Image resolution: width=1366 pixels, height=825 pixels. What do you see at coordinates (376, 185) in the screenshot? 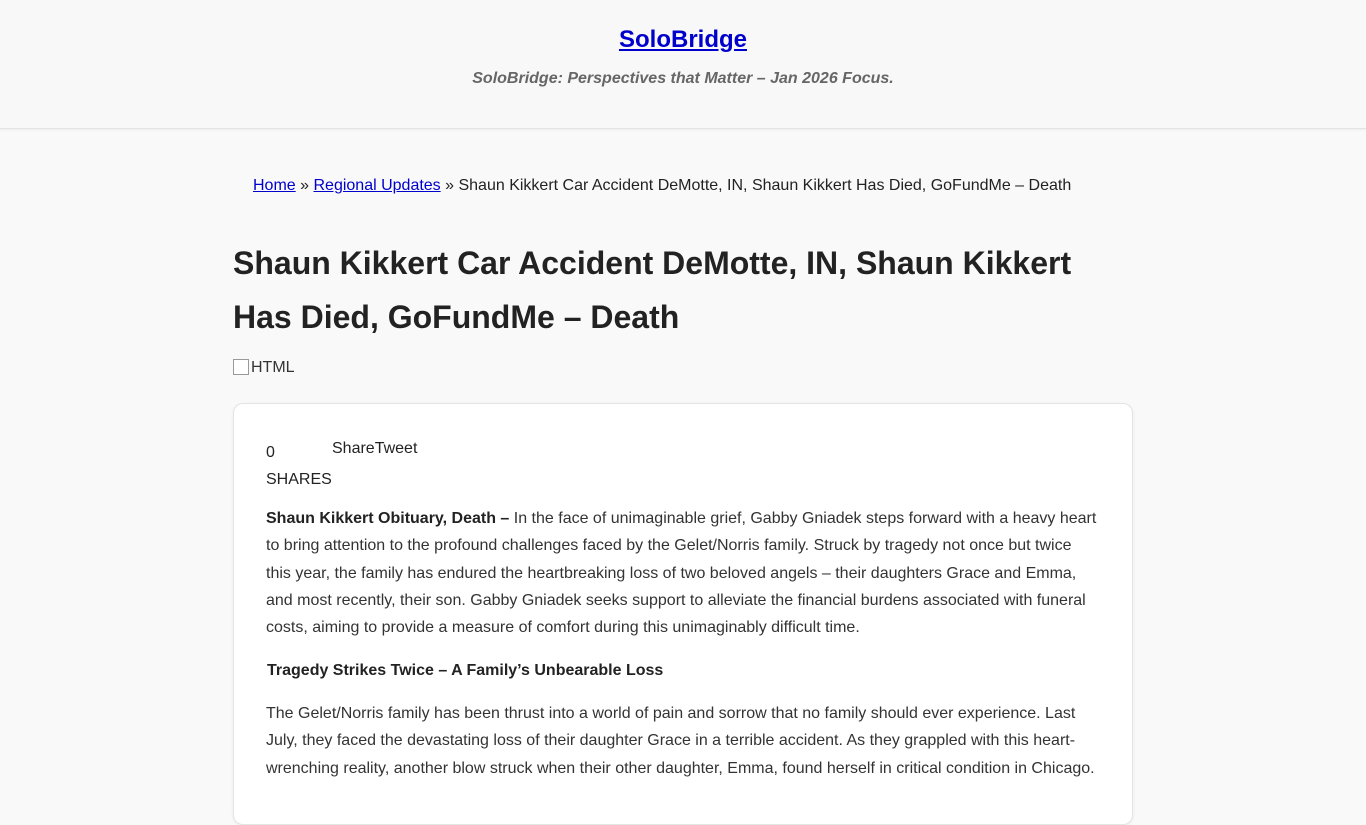
I see `breadcrumb-category-link: Regional Updates` at bounding box center [376, 185].